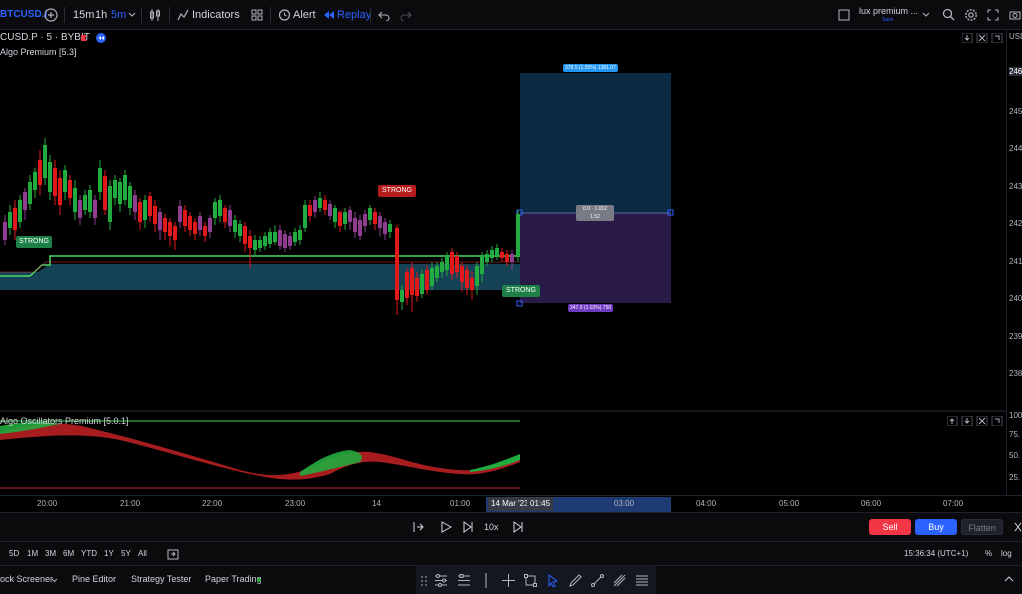 Image resolution: width=1022 pixels, height=594 pixels. I want to click on range-1y: 1Y, so click(109, 553).